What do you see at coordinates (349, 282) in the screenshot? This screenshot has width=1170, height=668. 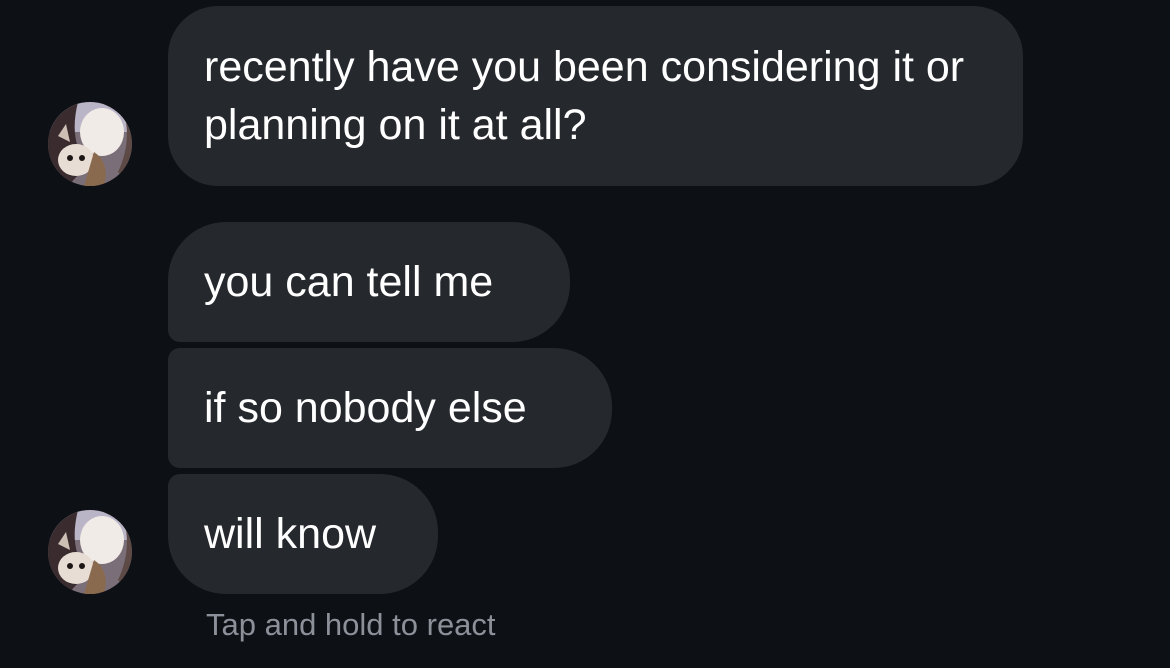 I see `message-text: you can tell me` at bounding box center [349, 282].